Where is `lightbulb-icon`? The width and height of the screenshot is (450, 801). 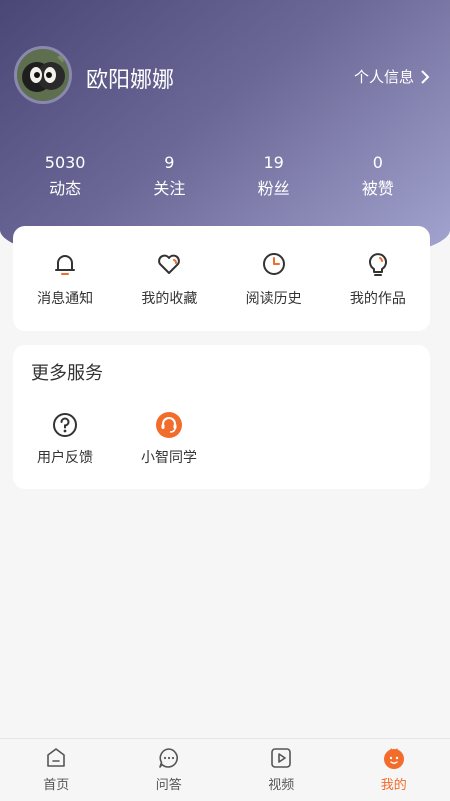 lightbulb-icon is located at coordinates (377, 264).